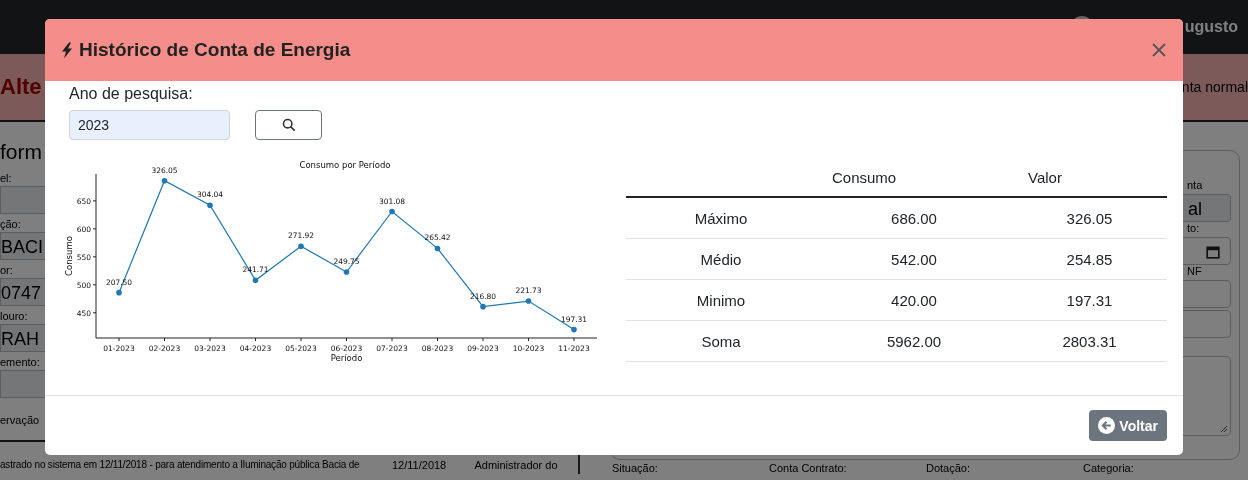 The height and width of the screenshot is (480, 1248). I want to click on column-header: Valor, so click(1089, 178).